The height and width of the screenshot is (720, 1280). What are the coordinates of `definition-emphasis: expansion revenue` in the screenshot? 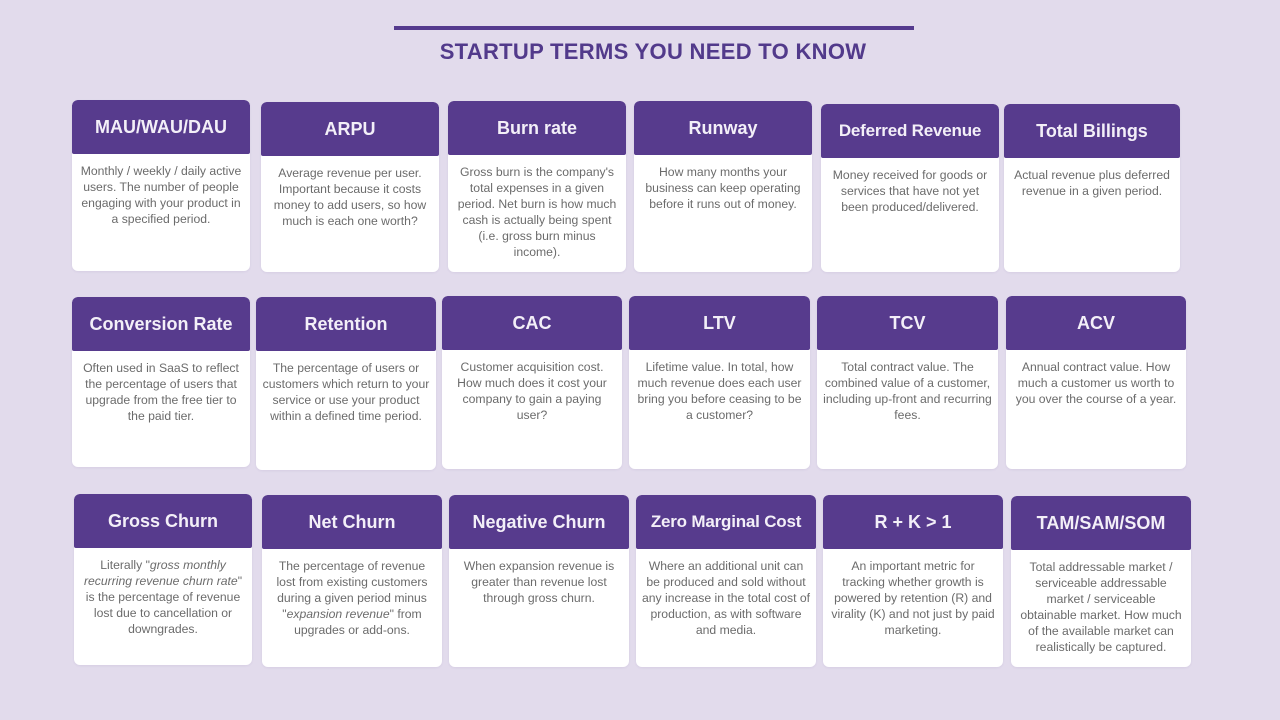 It's located at (338, 614).